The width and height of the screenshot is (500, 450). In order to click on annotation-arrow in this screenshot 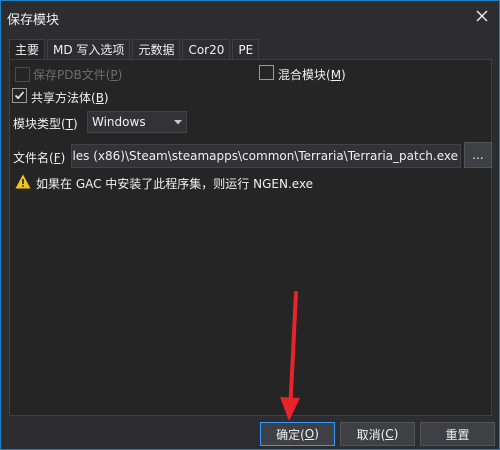, I will do `click(290, 356)`.